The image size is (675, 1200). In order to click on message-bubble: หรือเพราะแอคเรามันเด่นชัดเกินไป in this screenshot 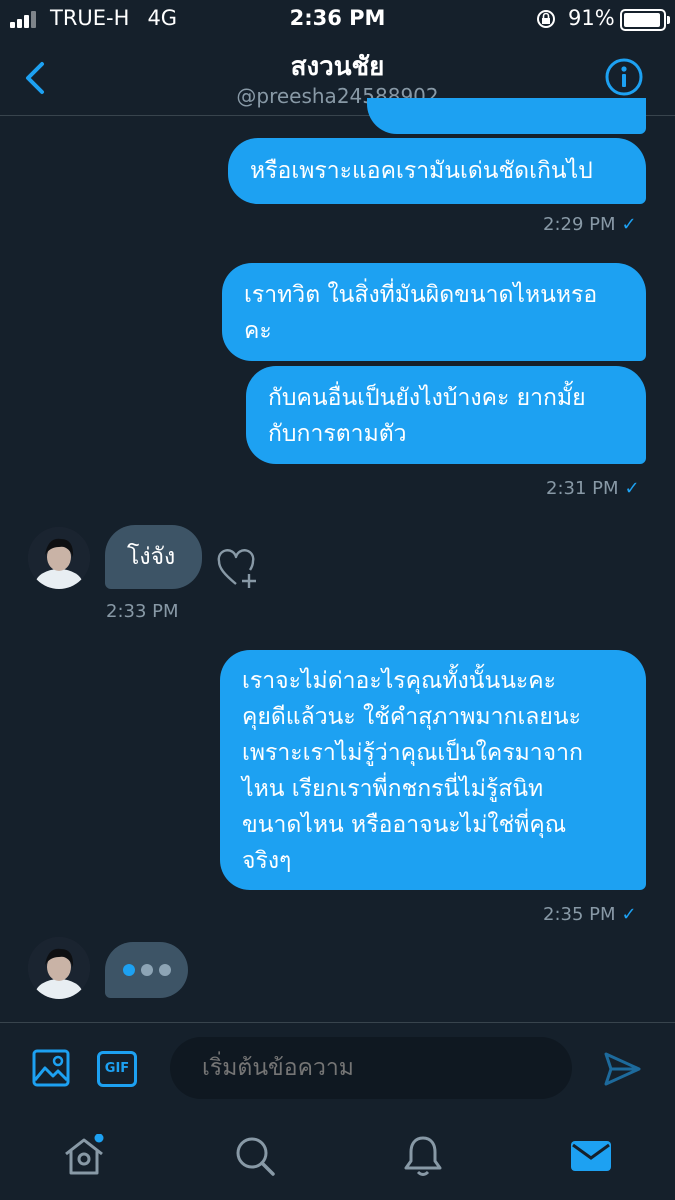, I will do `click(437, 171)`.